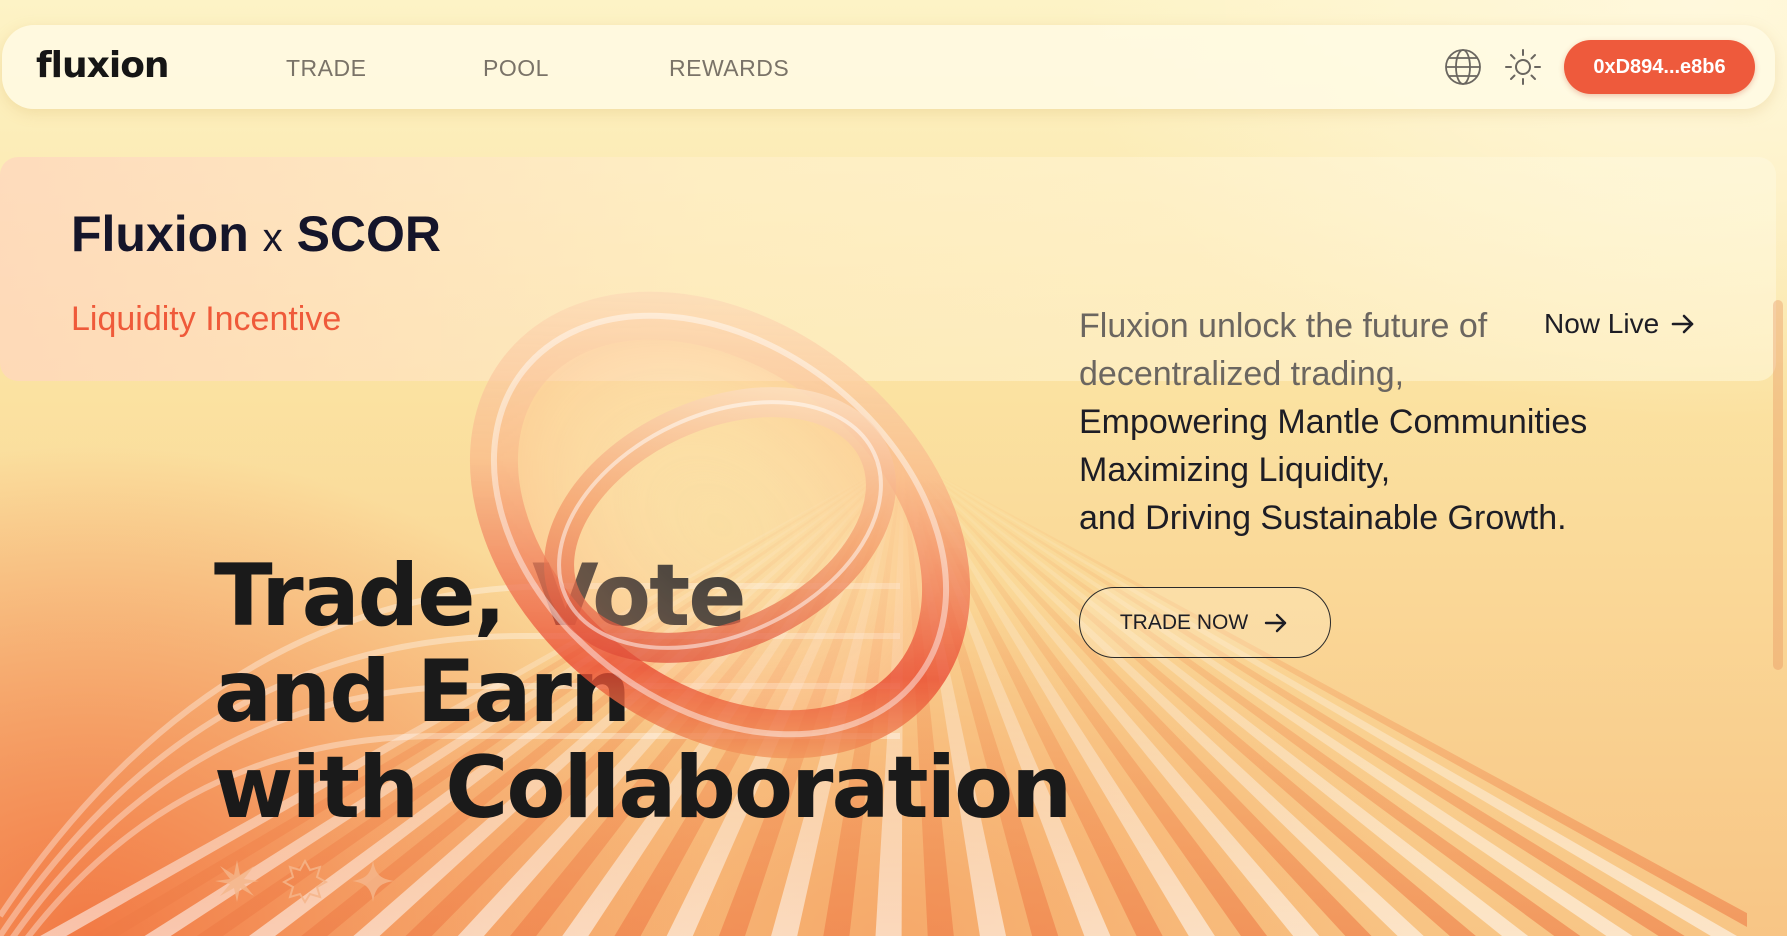  I want to click on hero-headline-line-2: and Earn, so click(422, 692).